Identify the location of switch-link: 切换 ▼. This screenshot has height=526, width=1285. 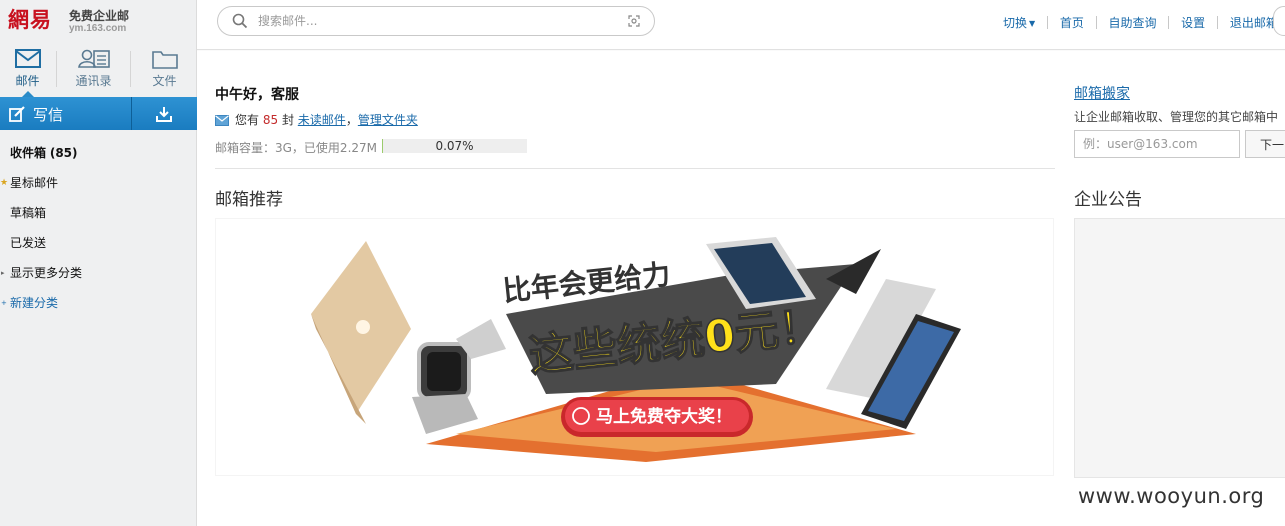
(1019, 23).